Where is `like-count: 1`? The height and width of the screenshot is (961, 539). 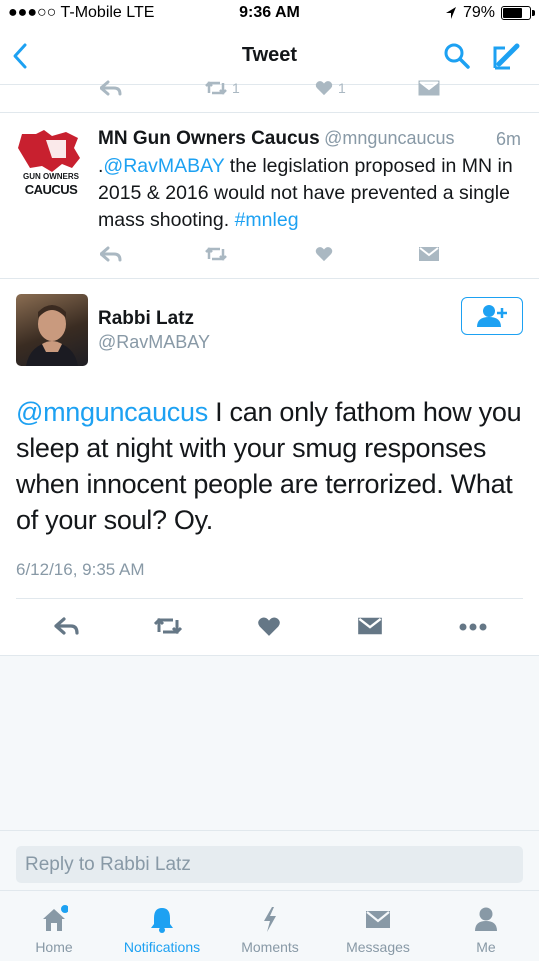
like-count: 1 is located at coordinates (342, 88).